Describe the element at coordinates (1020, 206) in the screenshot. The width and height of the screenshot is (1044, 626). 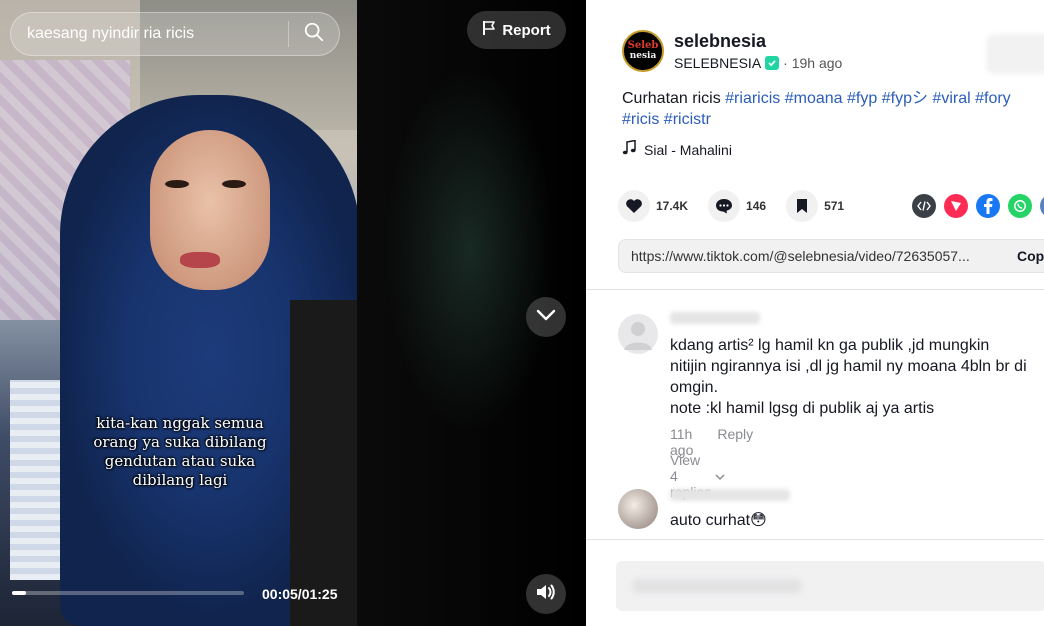
I see `whatsapp-icon` at that location.